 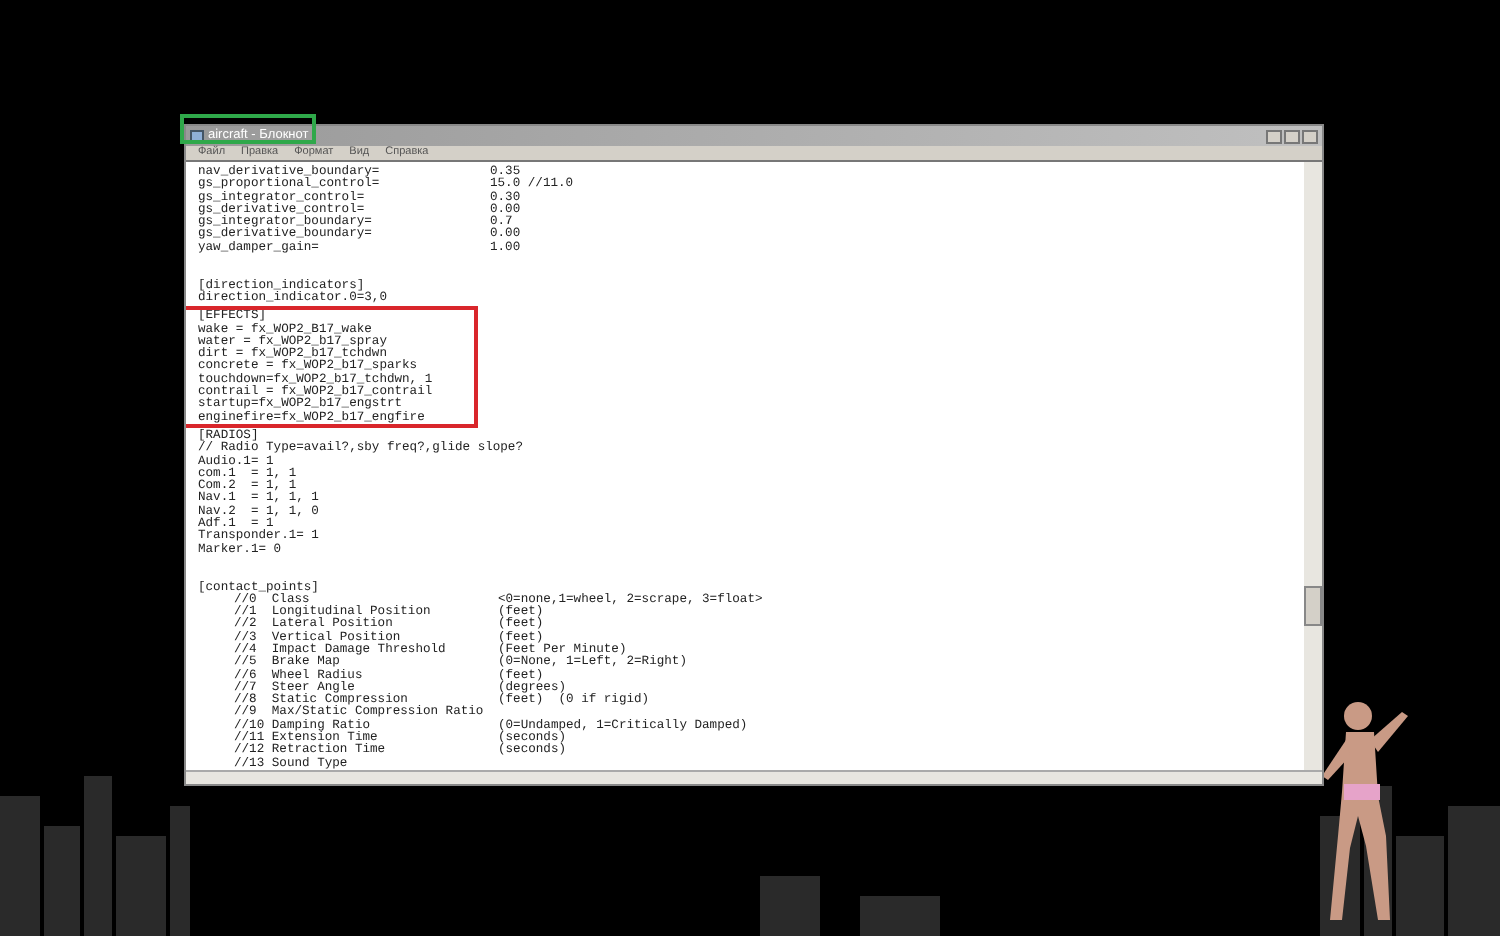 What do you see at coordinates (1292, 136) in the screenshot?
I see `maximize-button` at bounding box center [1292, 136].